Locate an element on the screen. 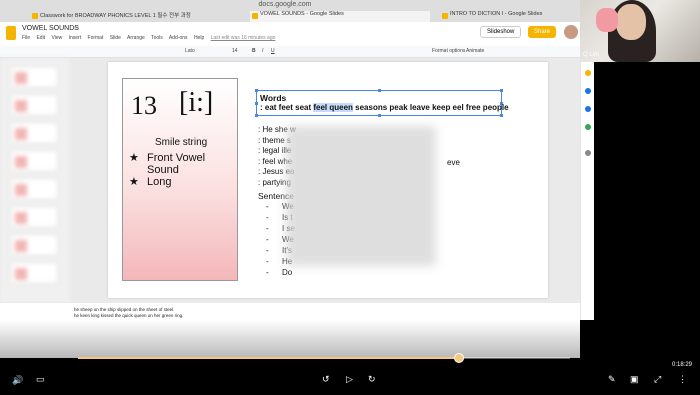  menu-file: File is located at coordinates (26, 38).